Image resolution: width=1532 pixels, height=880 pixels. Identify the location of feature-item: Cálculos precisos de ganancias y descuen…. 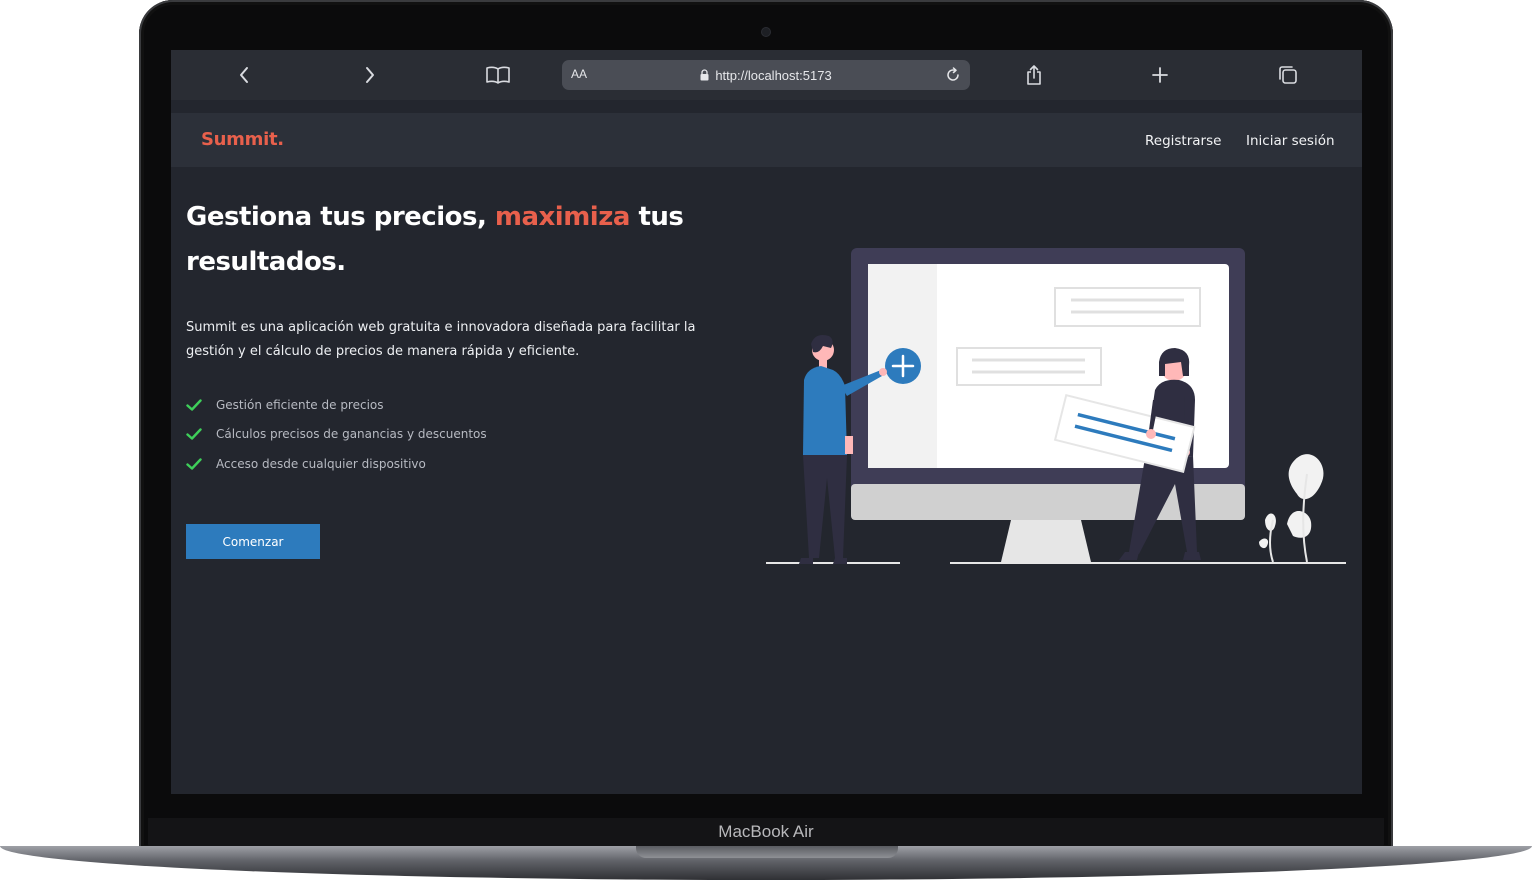
(336, 435).